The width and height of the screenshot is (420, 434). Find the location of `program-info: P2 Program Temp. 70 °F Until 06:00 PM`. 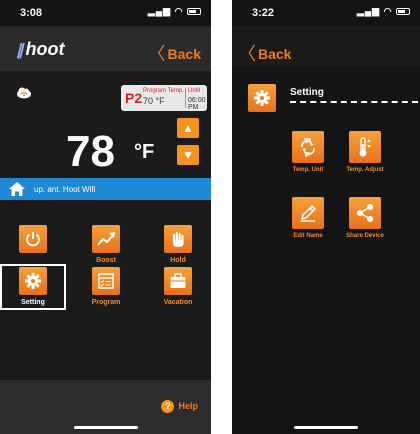

program-info: P2 Program Temp. 70 °F Until 06:00 PM is located at coordinates (164, 98).